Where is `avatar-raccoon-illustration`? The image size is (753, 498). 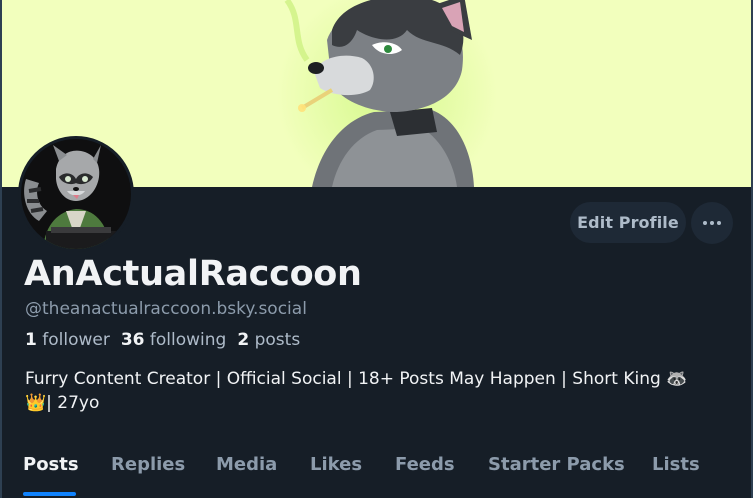
avatar-raccoon-illustration is located at coordinates (76, 194).